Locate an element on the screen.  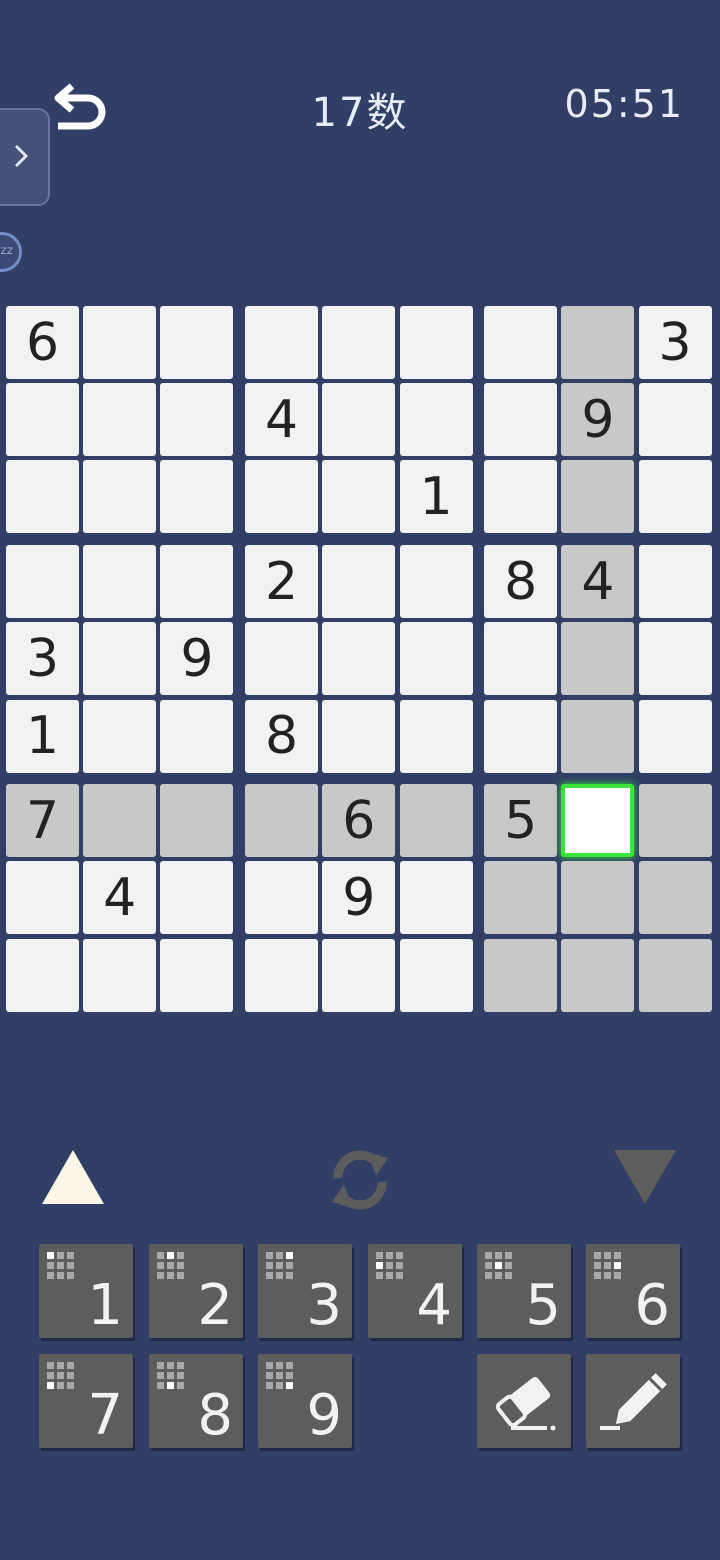
cell-r8-c6 is located at coordinates (436, 898).